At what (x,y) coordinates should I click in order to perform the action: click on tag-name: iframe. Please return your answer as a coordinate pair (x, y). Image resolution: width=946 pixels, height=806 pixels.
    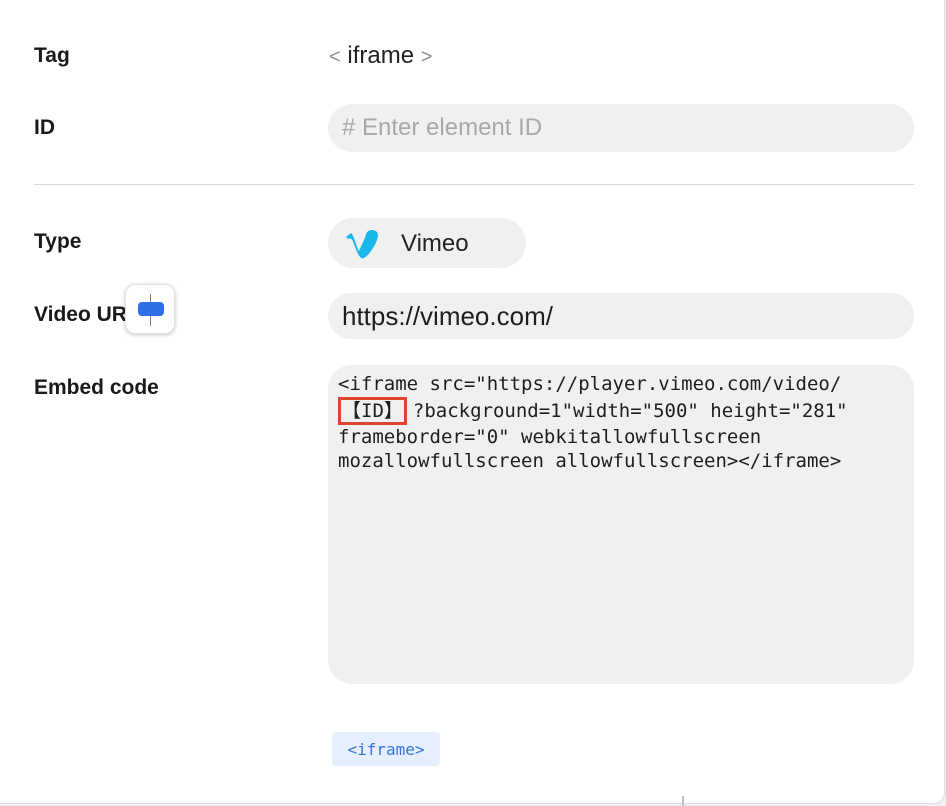
    Looking at the image, I should click on (381, 55).